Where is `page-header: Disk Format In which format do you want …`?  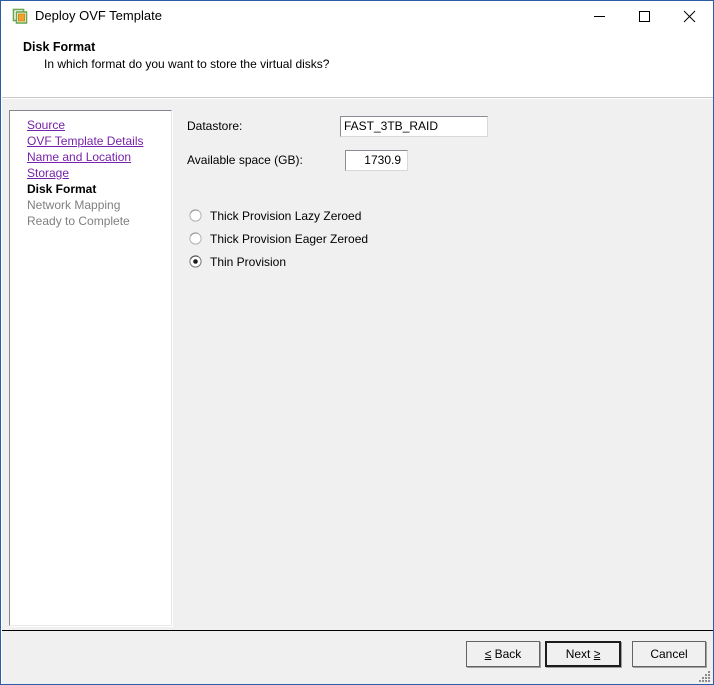
page-header: Disk Format In which format do you want … is located at coordinates (357, 64).